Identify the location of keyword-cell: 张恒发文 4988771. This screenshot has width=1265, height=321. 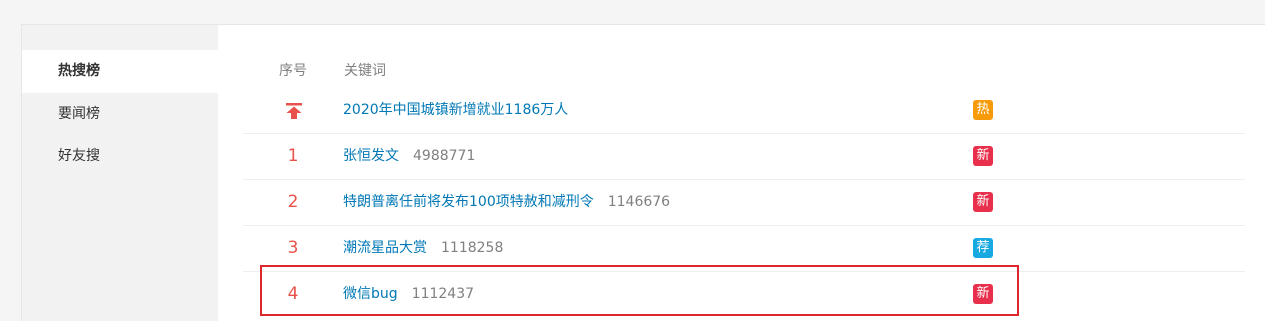
(409, 156).